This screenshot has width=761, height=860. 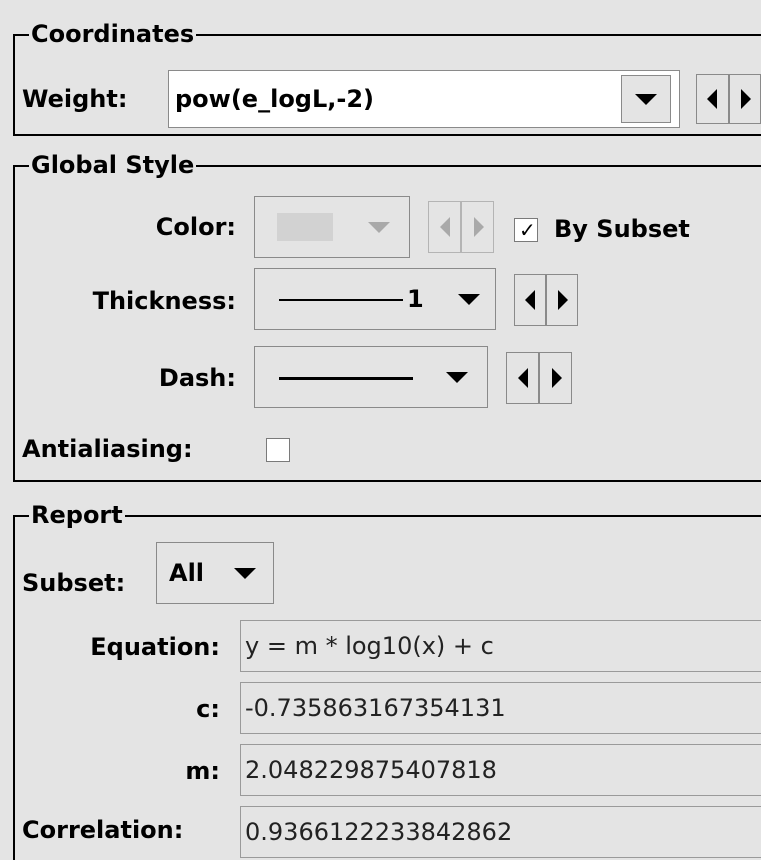 I want to click on color-prev-button, so click(x=444, y=227).